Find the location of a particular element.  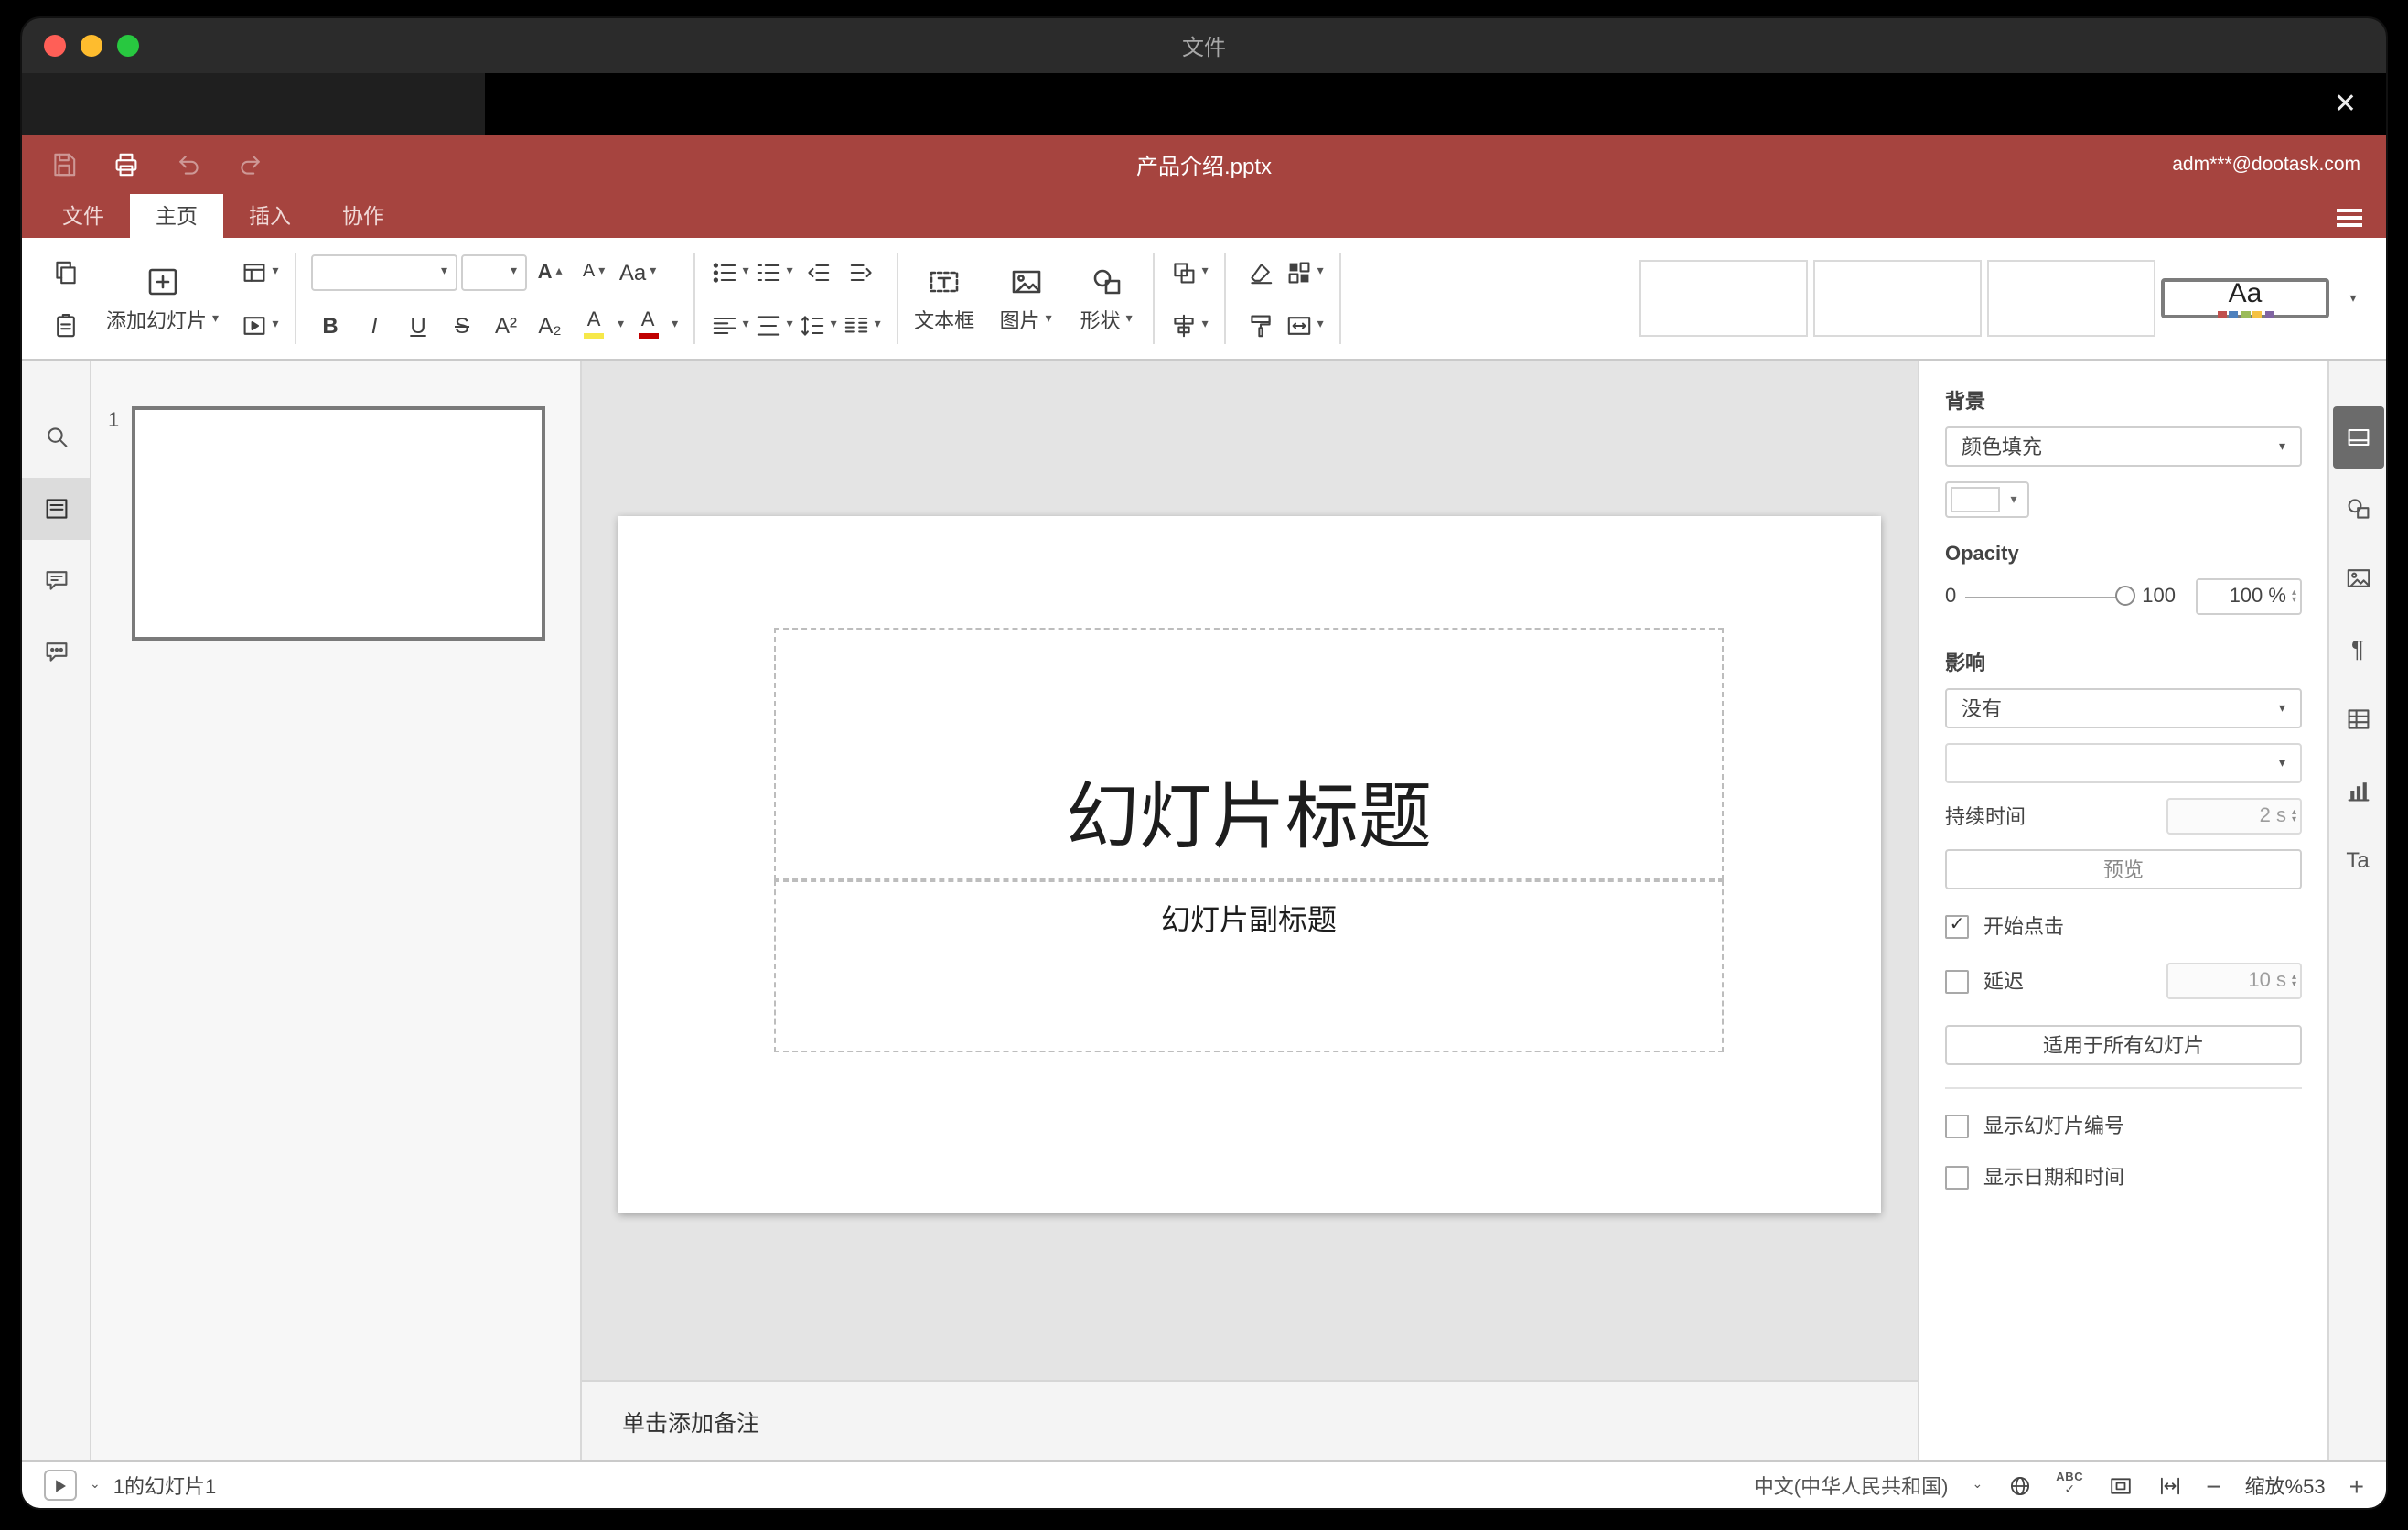

underline-button: U is located at coordinates (418, 325).